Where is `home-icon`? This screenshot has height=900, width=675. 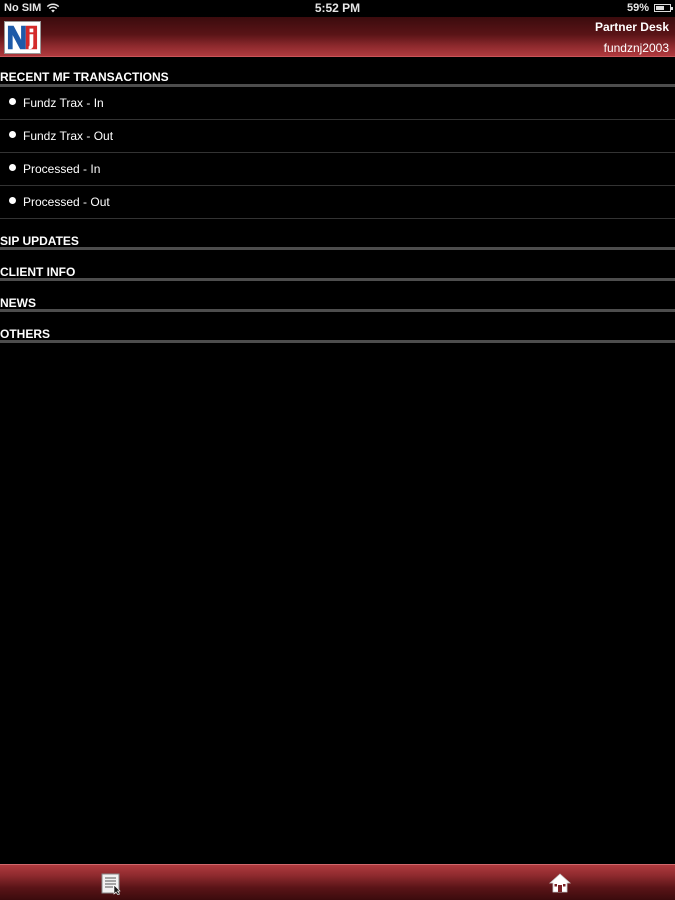 home-icon is located at coordinates (560, 883).